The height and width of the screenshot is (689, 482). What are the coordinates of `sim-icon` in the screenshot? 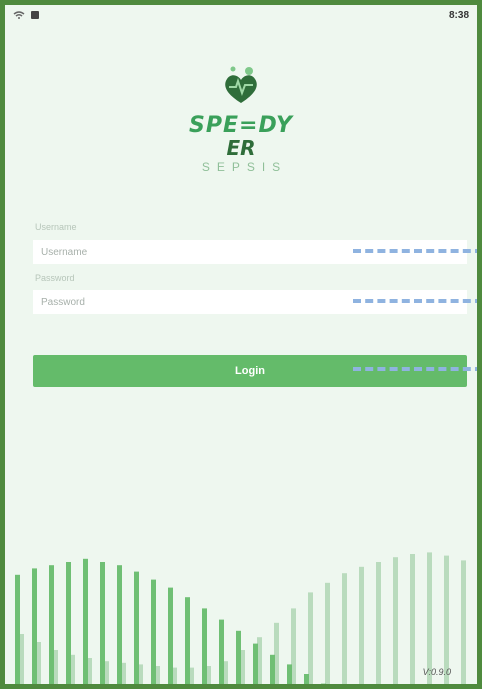 It's located at (35, 15).